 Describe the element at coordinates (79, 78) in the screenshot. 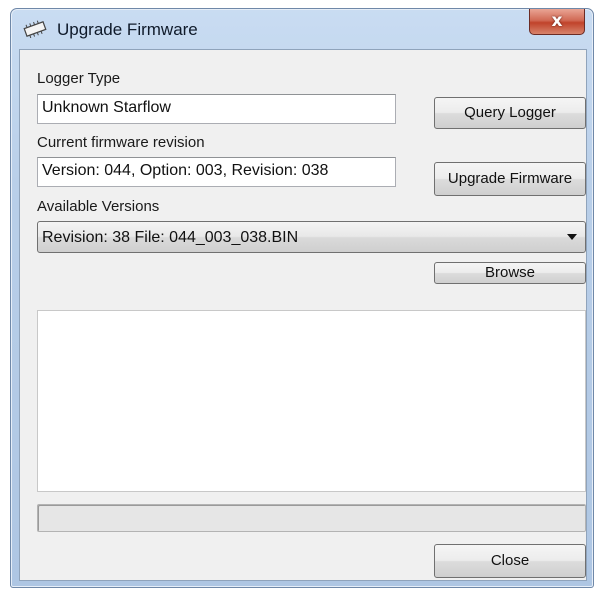

I see `logger-type-label: Logger Type` at that location.